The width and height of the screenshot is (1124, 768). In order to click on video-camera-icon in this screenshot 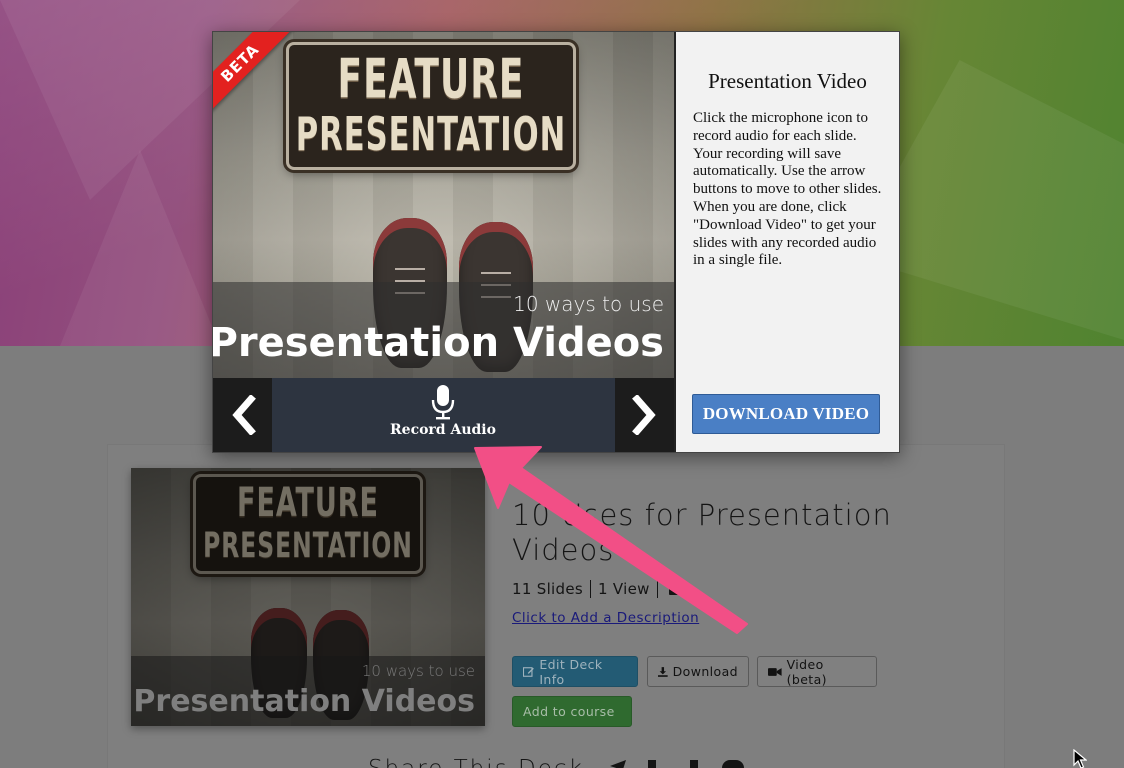, I will do `click(775, 671)`.